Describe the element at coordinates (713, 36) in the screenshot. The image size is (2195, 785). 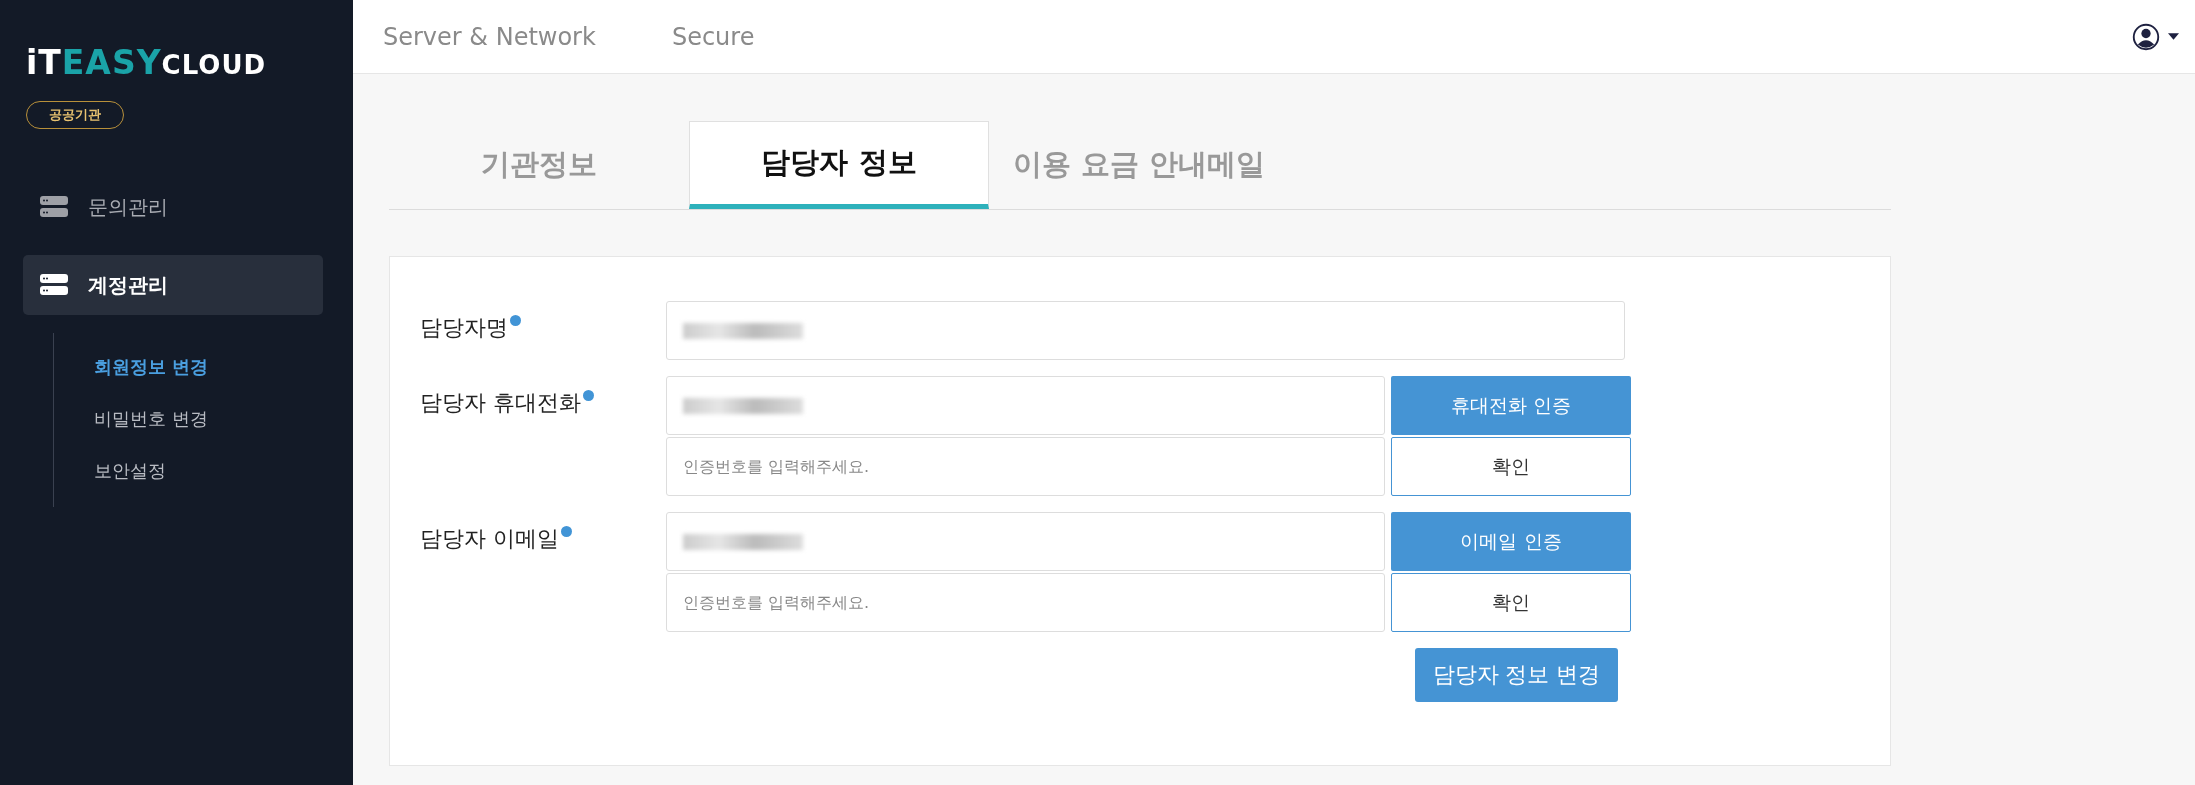
I see `nav-link: Secure` at that location.